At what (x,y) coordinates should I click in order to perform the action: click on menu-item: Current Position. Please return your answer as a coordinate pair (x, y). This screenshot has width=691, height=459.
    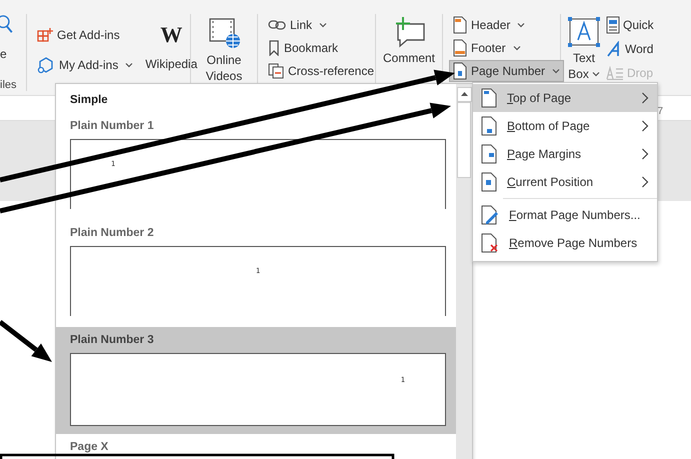
    Looking at the image, I should click on (565, 182).